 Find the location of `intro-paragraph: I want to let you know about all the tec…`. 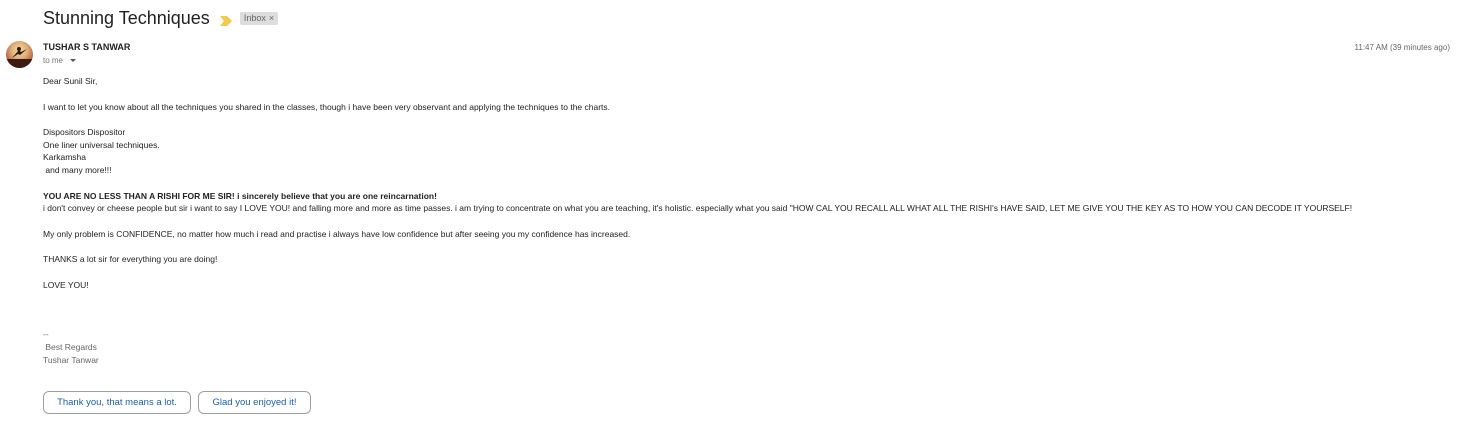

intro-paragraph: I want to let you know about all the tec… is located at coordinates (327, 106).